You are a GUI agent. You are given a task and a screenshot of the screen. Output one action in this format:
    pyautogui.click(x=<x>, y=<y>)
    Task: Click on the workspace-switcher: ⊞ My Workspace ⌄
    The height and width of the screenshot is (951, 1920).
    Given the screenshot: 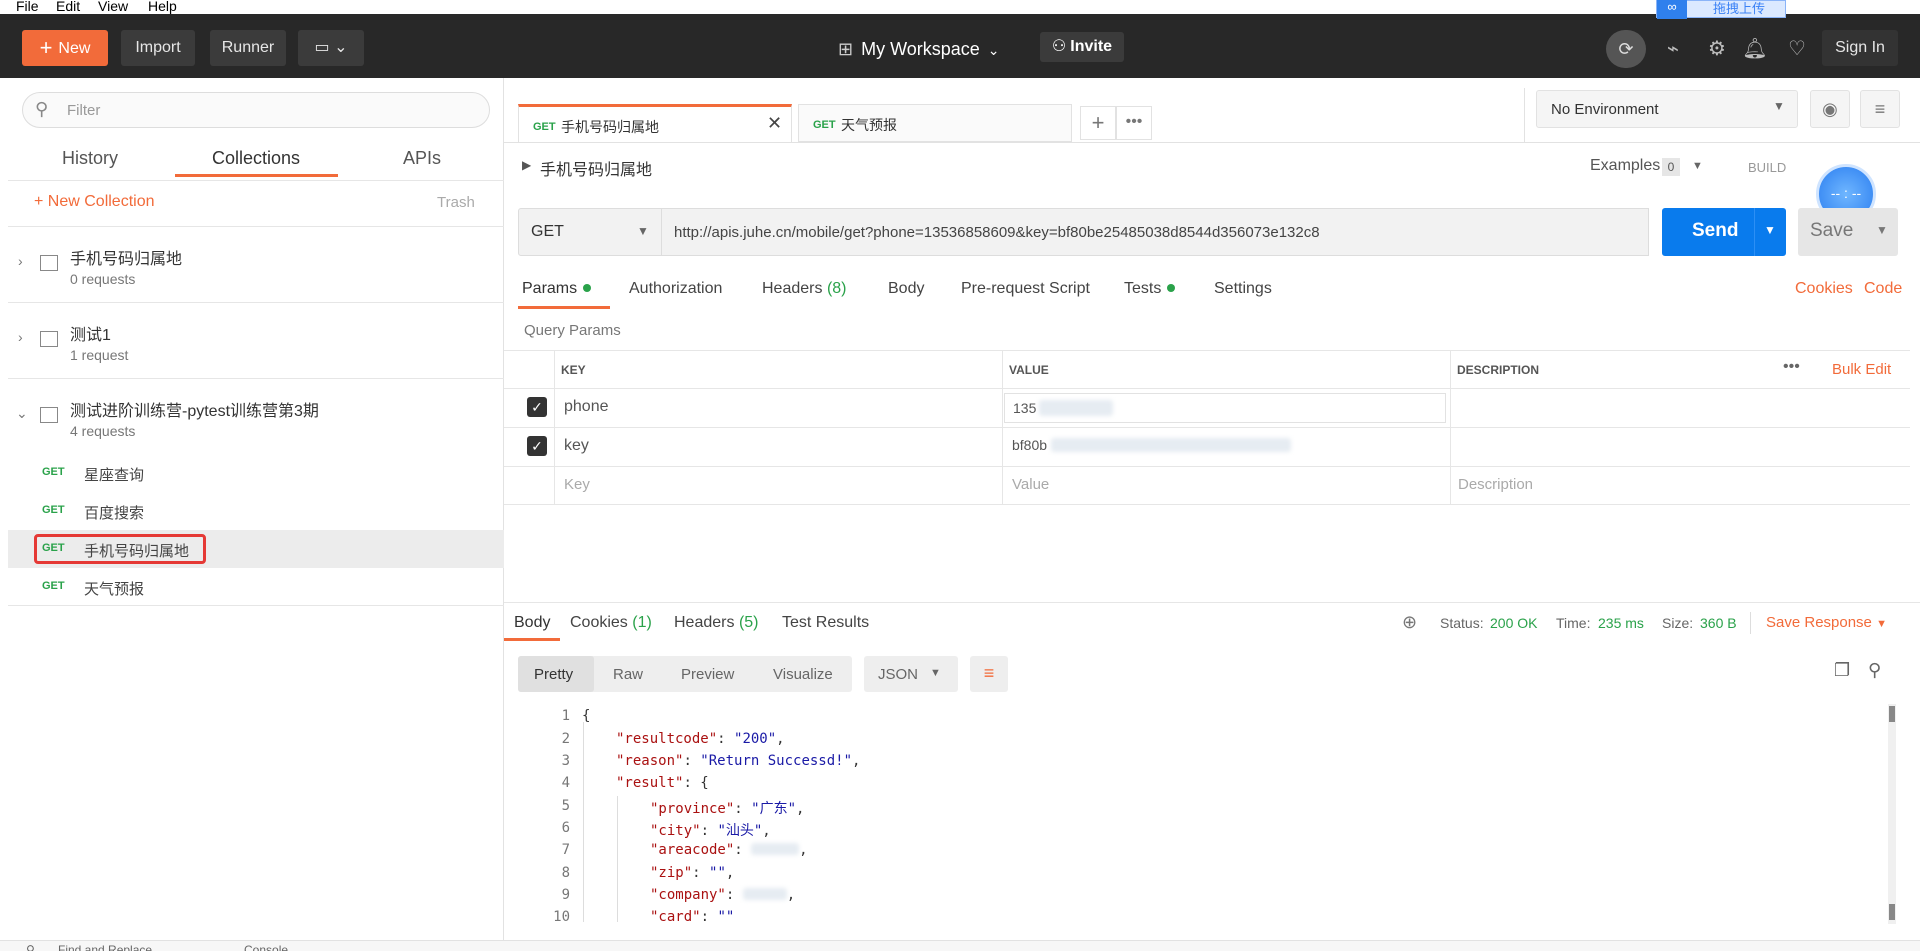 What is the action you would take?
    pyautogui.click(x=919, y=49)
    